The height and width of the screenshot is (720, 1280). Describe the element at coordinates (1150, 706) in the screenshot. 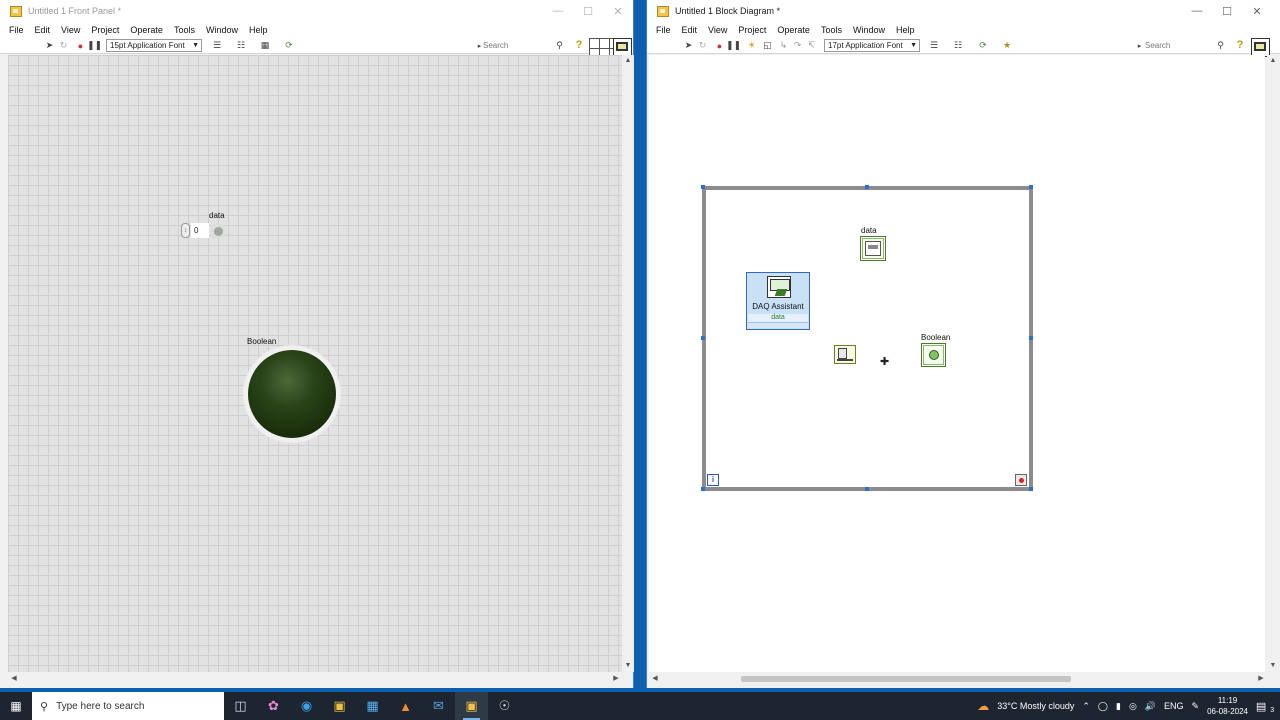

I see `speaker-icon: 🔊` at that location.